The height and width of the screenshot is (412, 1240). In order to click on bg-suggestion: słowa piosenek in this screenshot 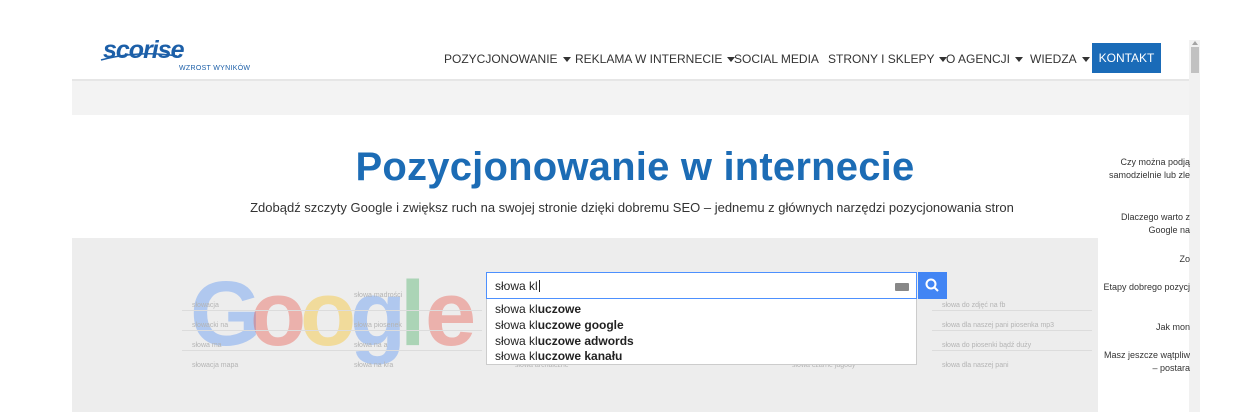, I will do `click(378, 325)`.